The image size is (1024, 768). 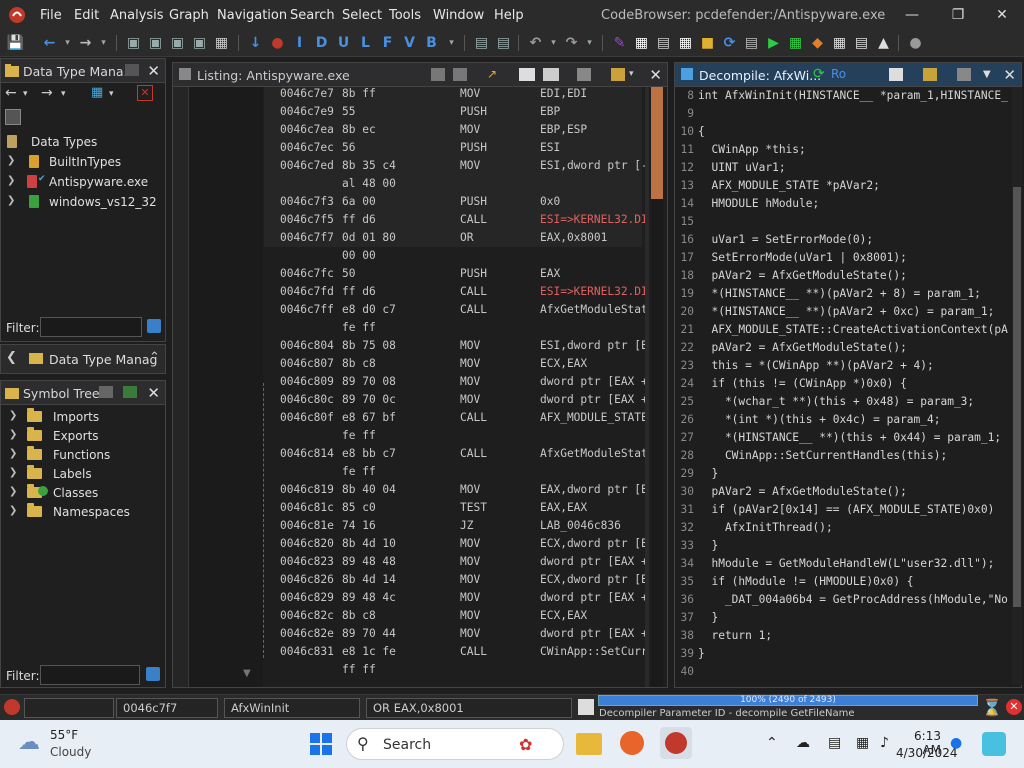 I want to click on decompile-scrollbar, so click(x=1017, y=386).